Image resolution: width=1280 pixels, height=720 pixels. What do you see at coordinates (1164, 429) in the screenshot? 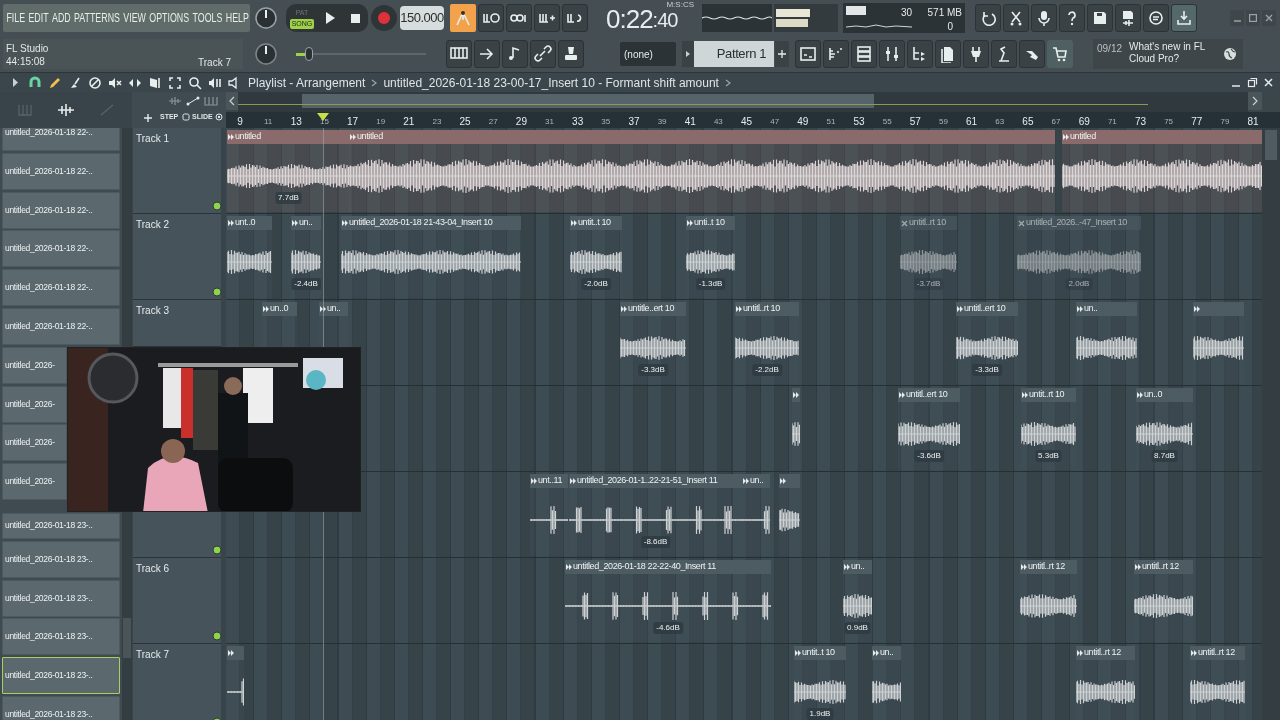
I see `audio-clip: un..0 8.7dB` at bounding box center [1164, 429].